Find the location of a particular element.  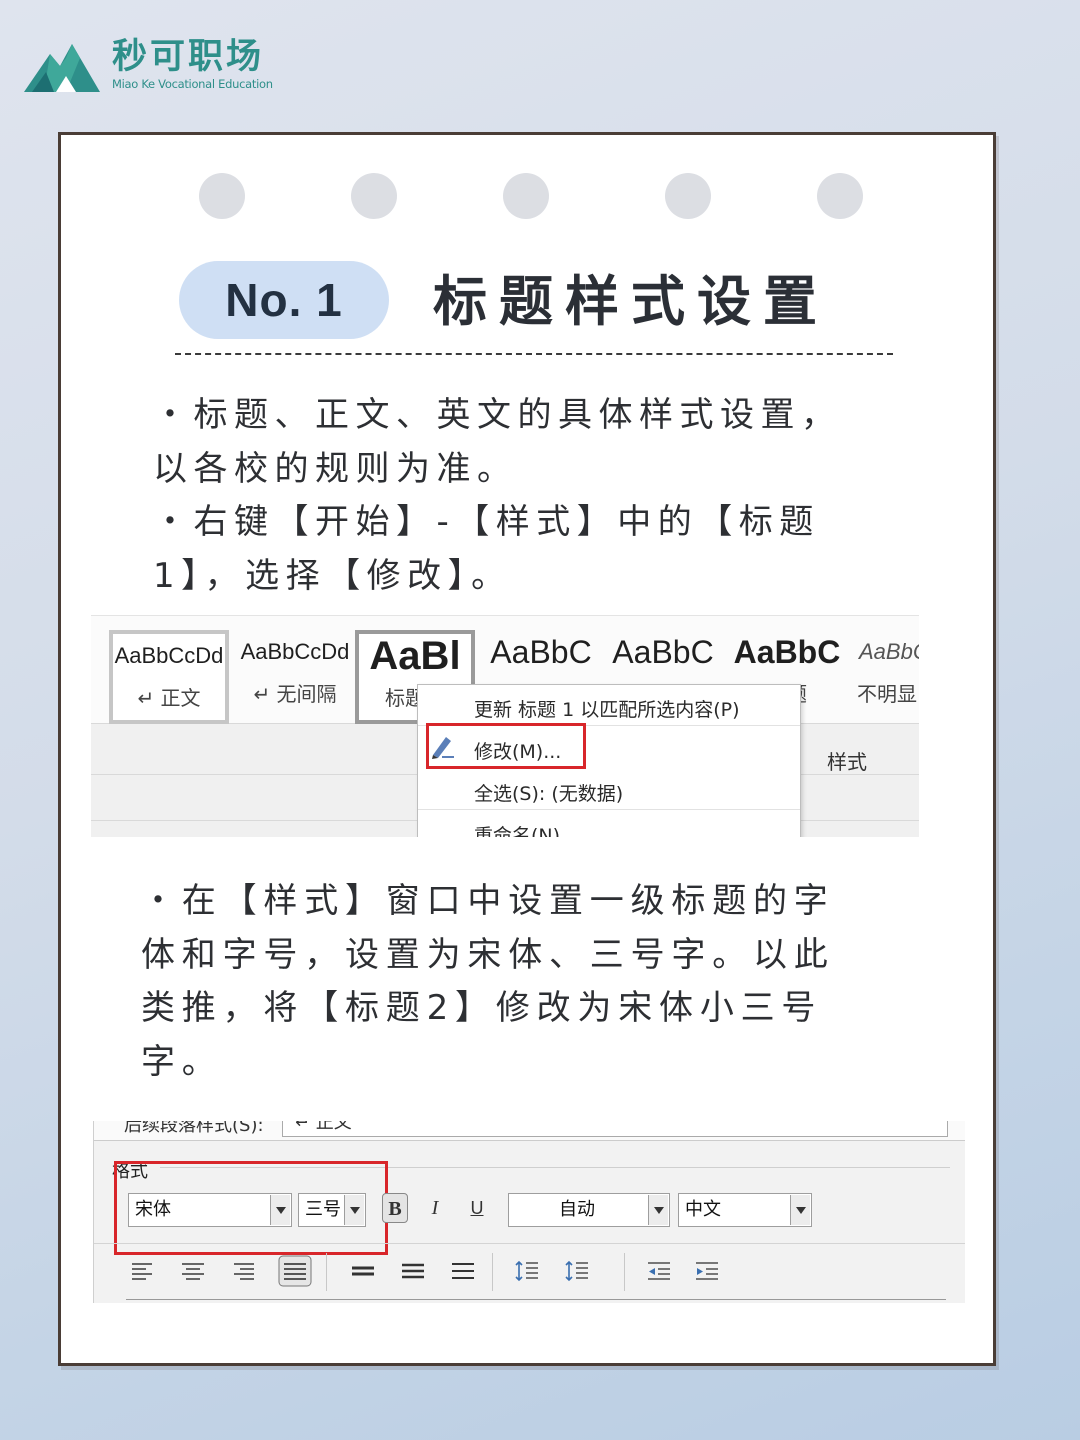

section-number-badge: No. 1 is located at coordinates (284, 300).